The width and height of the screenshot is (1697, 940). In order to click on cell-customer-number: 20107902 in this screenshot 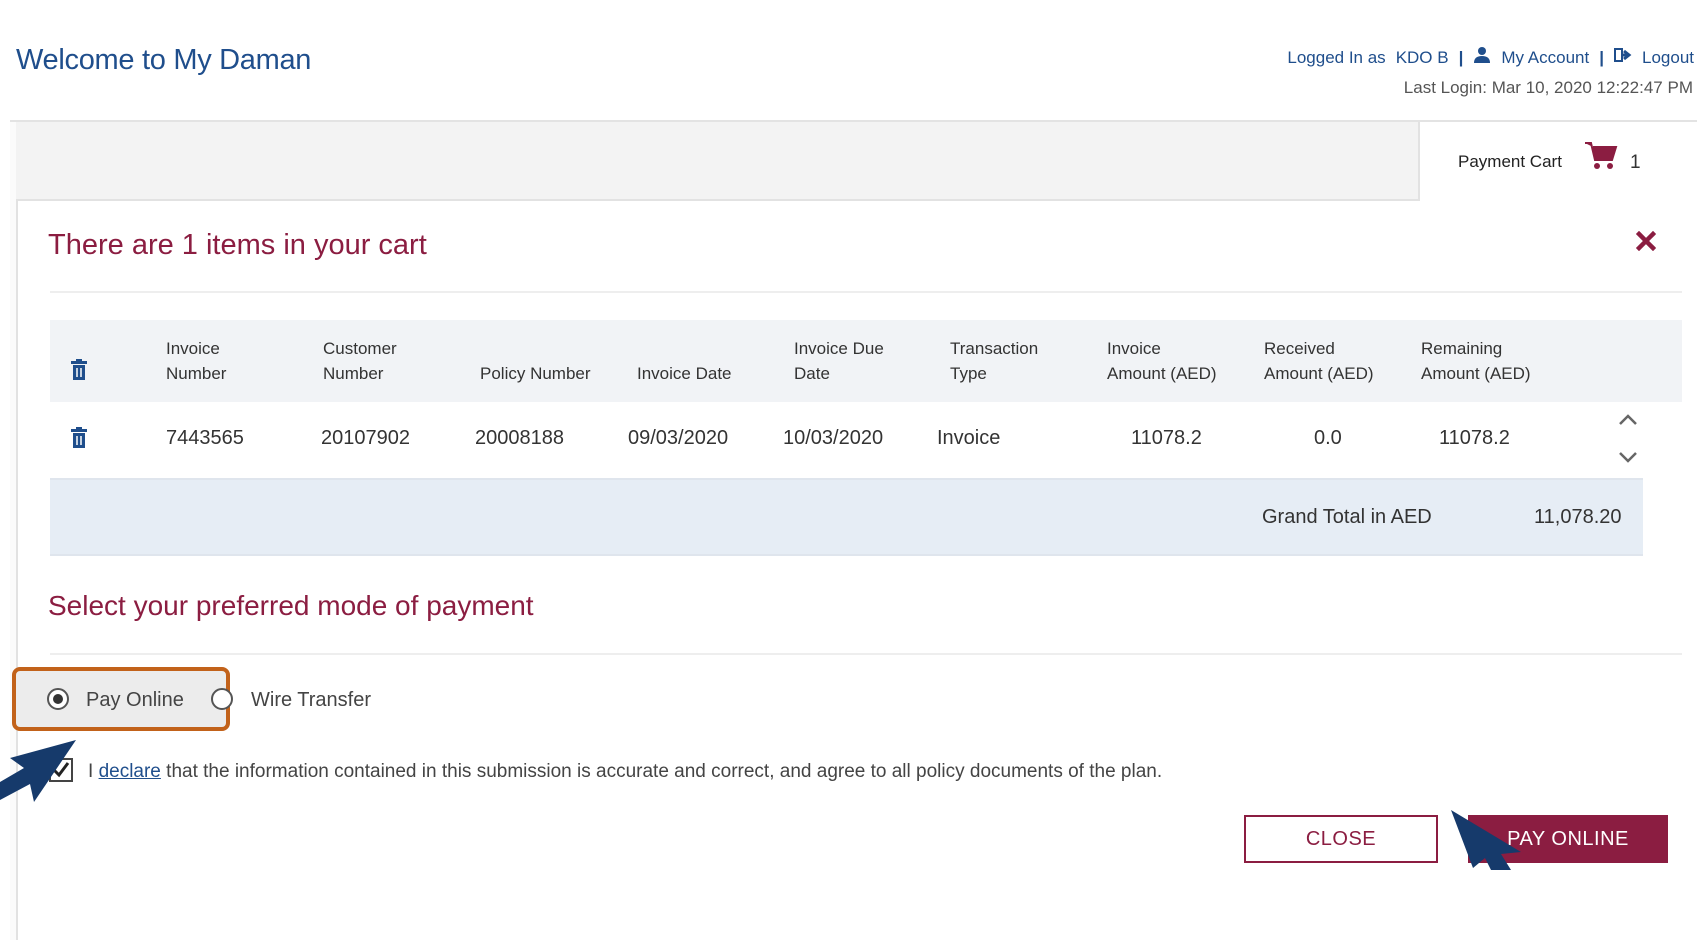, I will do `click(365, 438)`.